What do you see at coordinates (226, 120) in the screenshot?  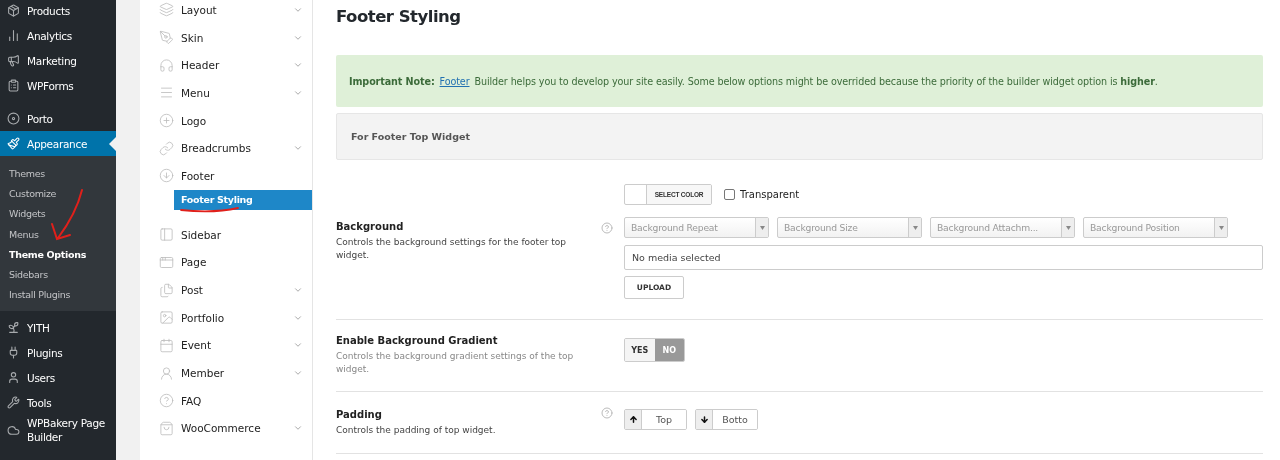 I see `nav-item: Logo` at bounding box center [226, 120].